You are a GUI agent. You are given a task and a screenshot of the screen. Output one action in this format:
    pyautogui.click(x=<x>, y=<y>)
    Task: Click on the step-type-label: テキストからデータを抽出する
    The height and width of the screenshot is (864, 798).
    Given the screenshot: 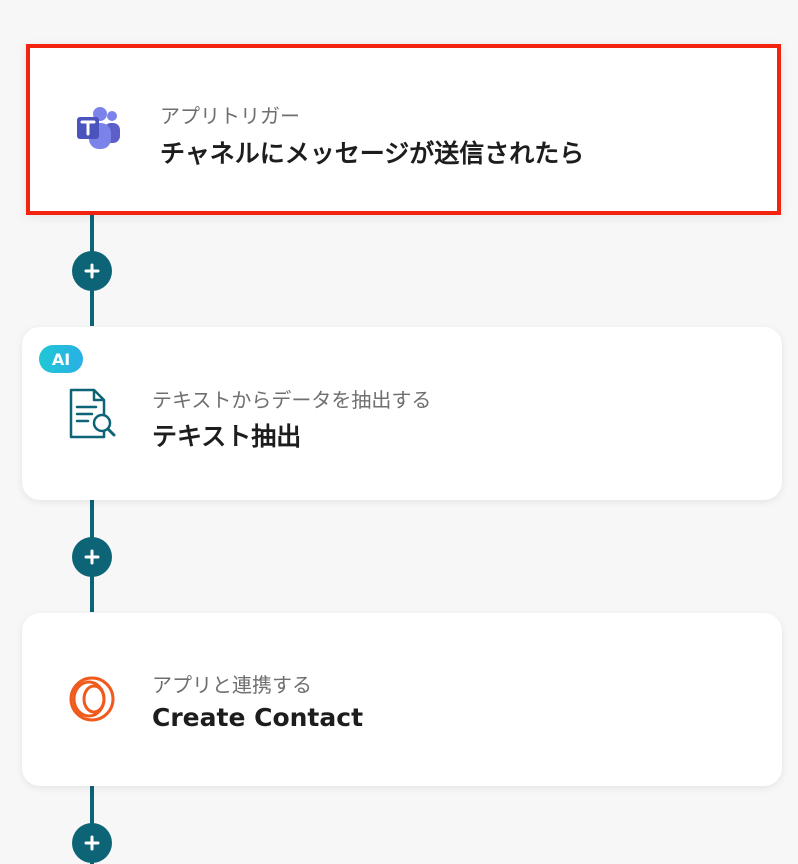 What is the action you would take?
    pyautogui.click(x=292, y=400)
    